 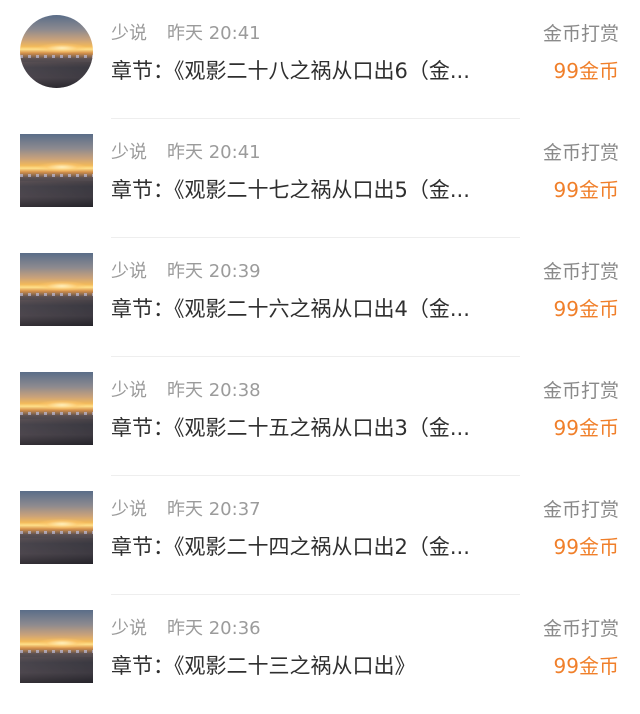 I want to click on item-meta: 少说 昨天 20:36, so click(x=186, y=629).